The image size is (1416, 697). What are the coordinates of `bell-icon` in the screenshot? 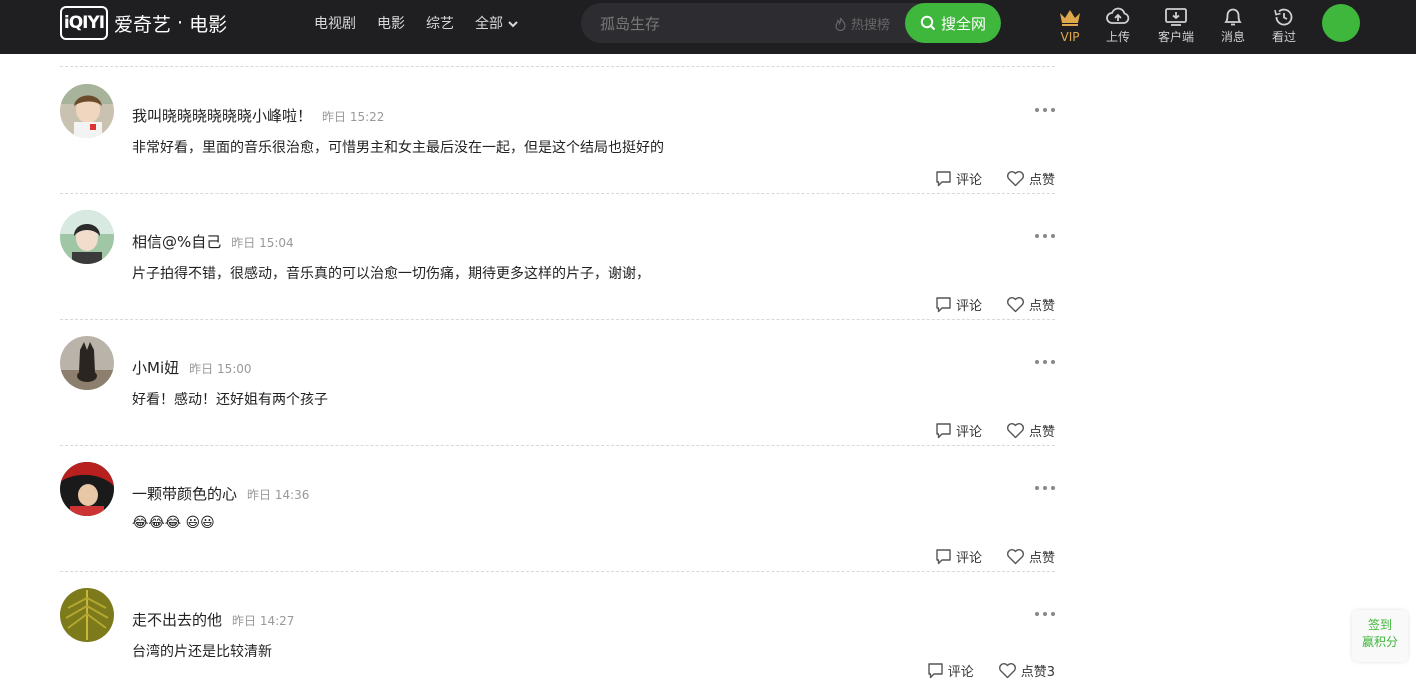 It's located at (1233, 17).